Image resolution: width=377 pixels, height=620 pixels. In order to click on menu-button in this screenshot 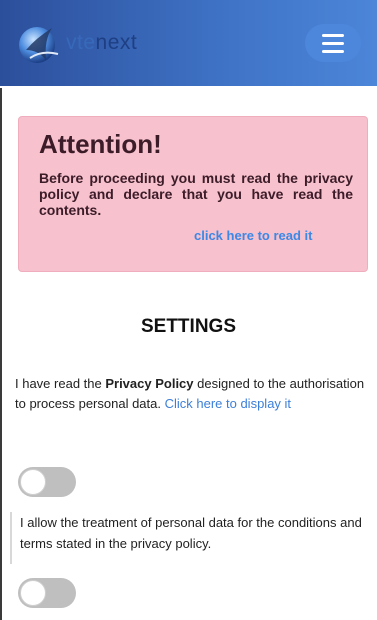, I will do `click(333, 43)`.